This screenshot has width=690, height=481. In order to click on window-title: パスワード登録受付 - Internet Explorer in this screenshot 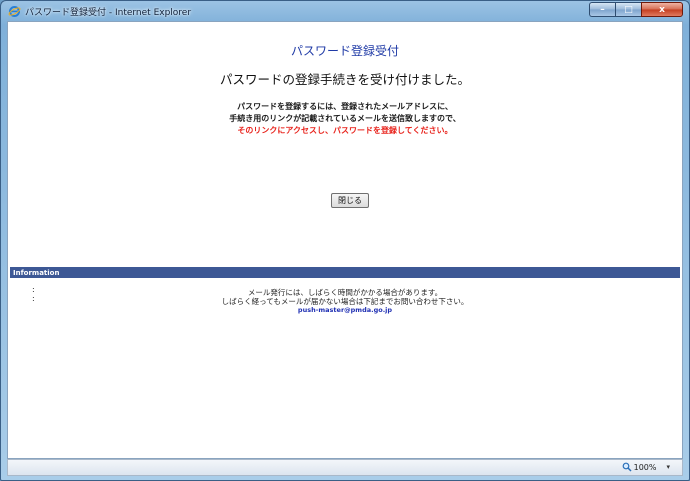, I will do `click(108, 12)`.